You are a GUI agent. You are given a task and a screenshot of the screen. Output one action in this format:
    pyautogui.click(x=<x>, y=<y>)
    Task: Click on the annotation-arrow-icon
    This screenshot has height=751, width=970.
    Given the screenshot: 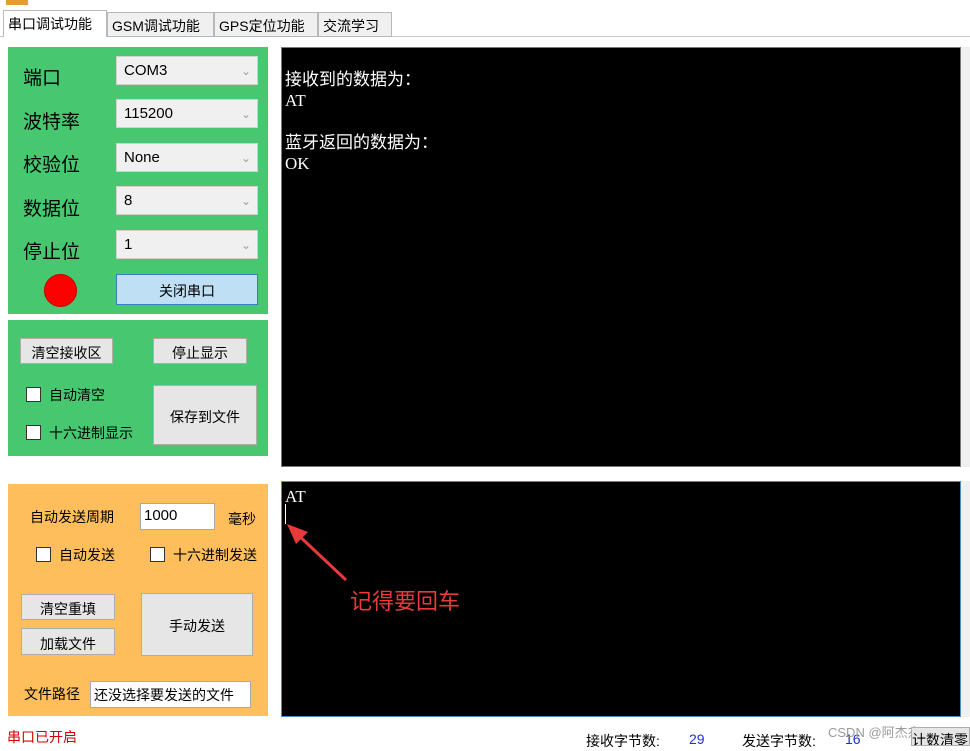 What is the action you would take?
    pyautogui.click(x=317, y=553)
    